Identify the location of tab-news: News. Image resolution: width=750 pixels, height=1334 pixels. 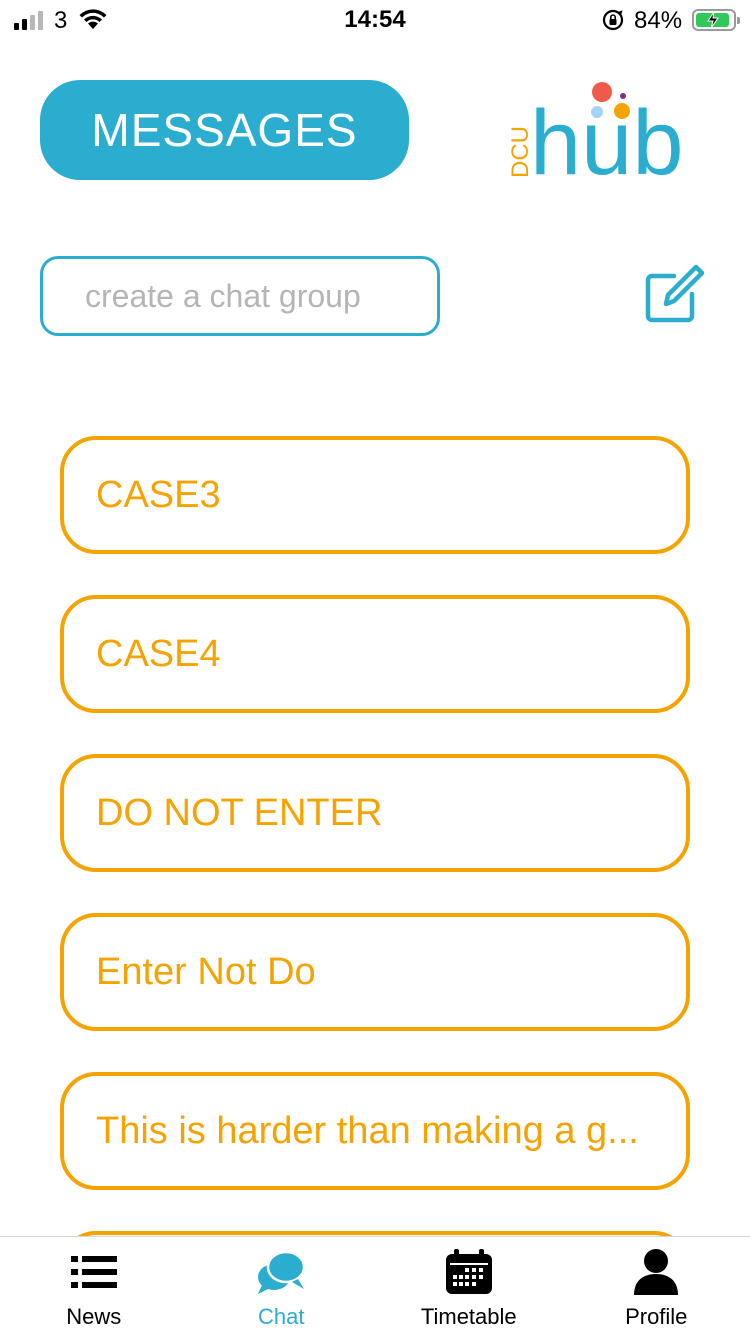
(94, 1285).